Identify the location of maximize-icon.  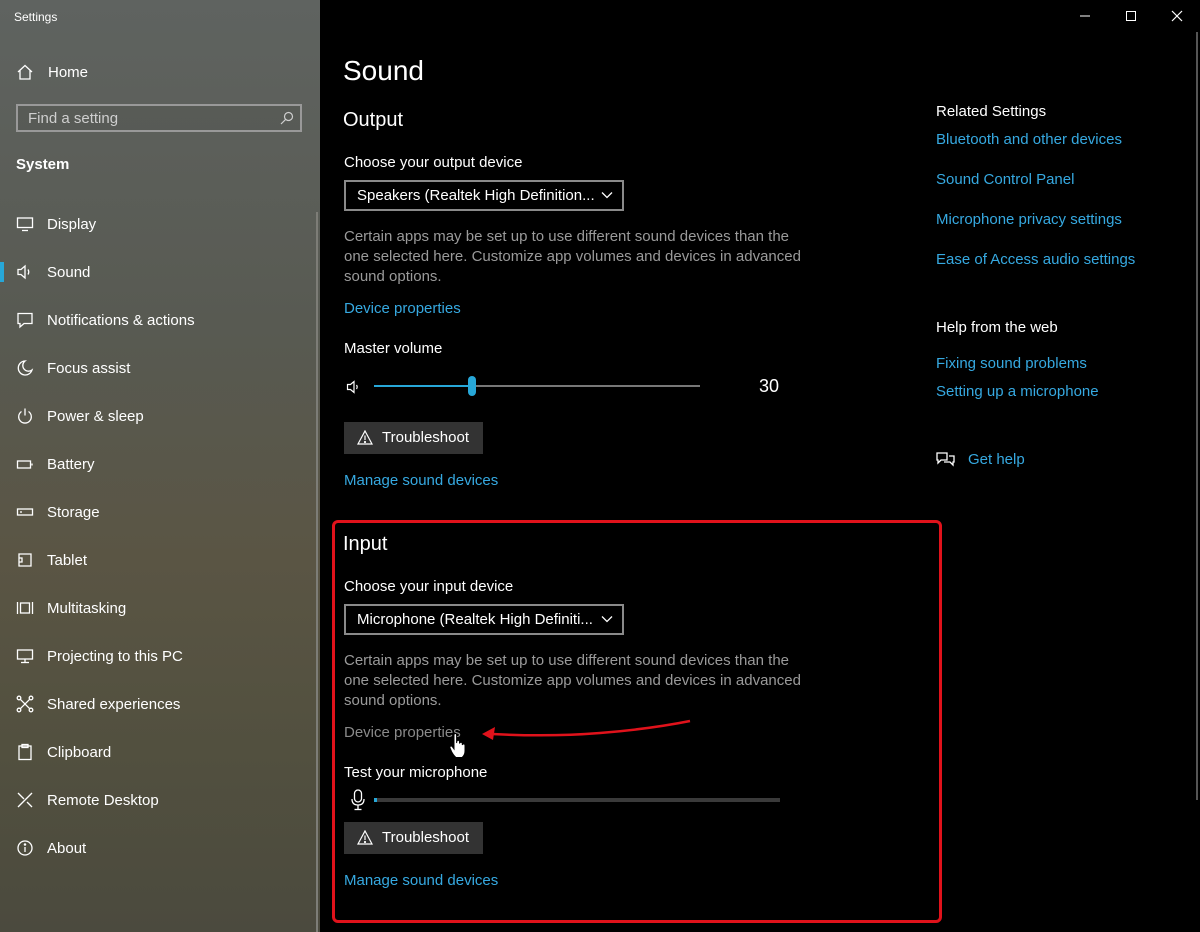
(1131, 16).